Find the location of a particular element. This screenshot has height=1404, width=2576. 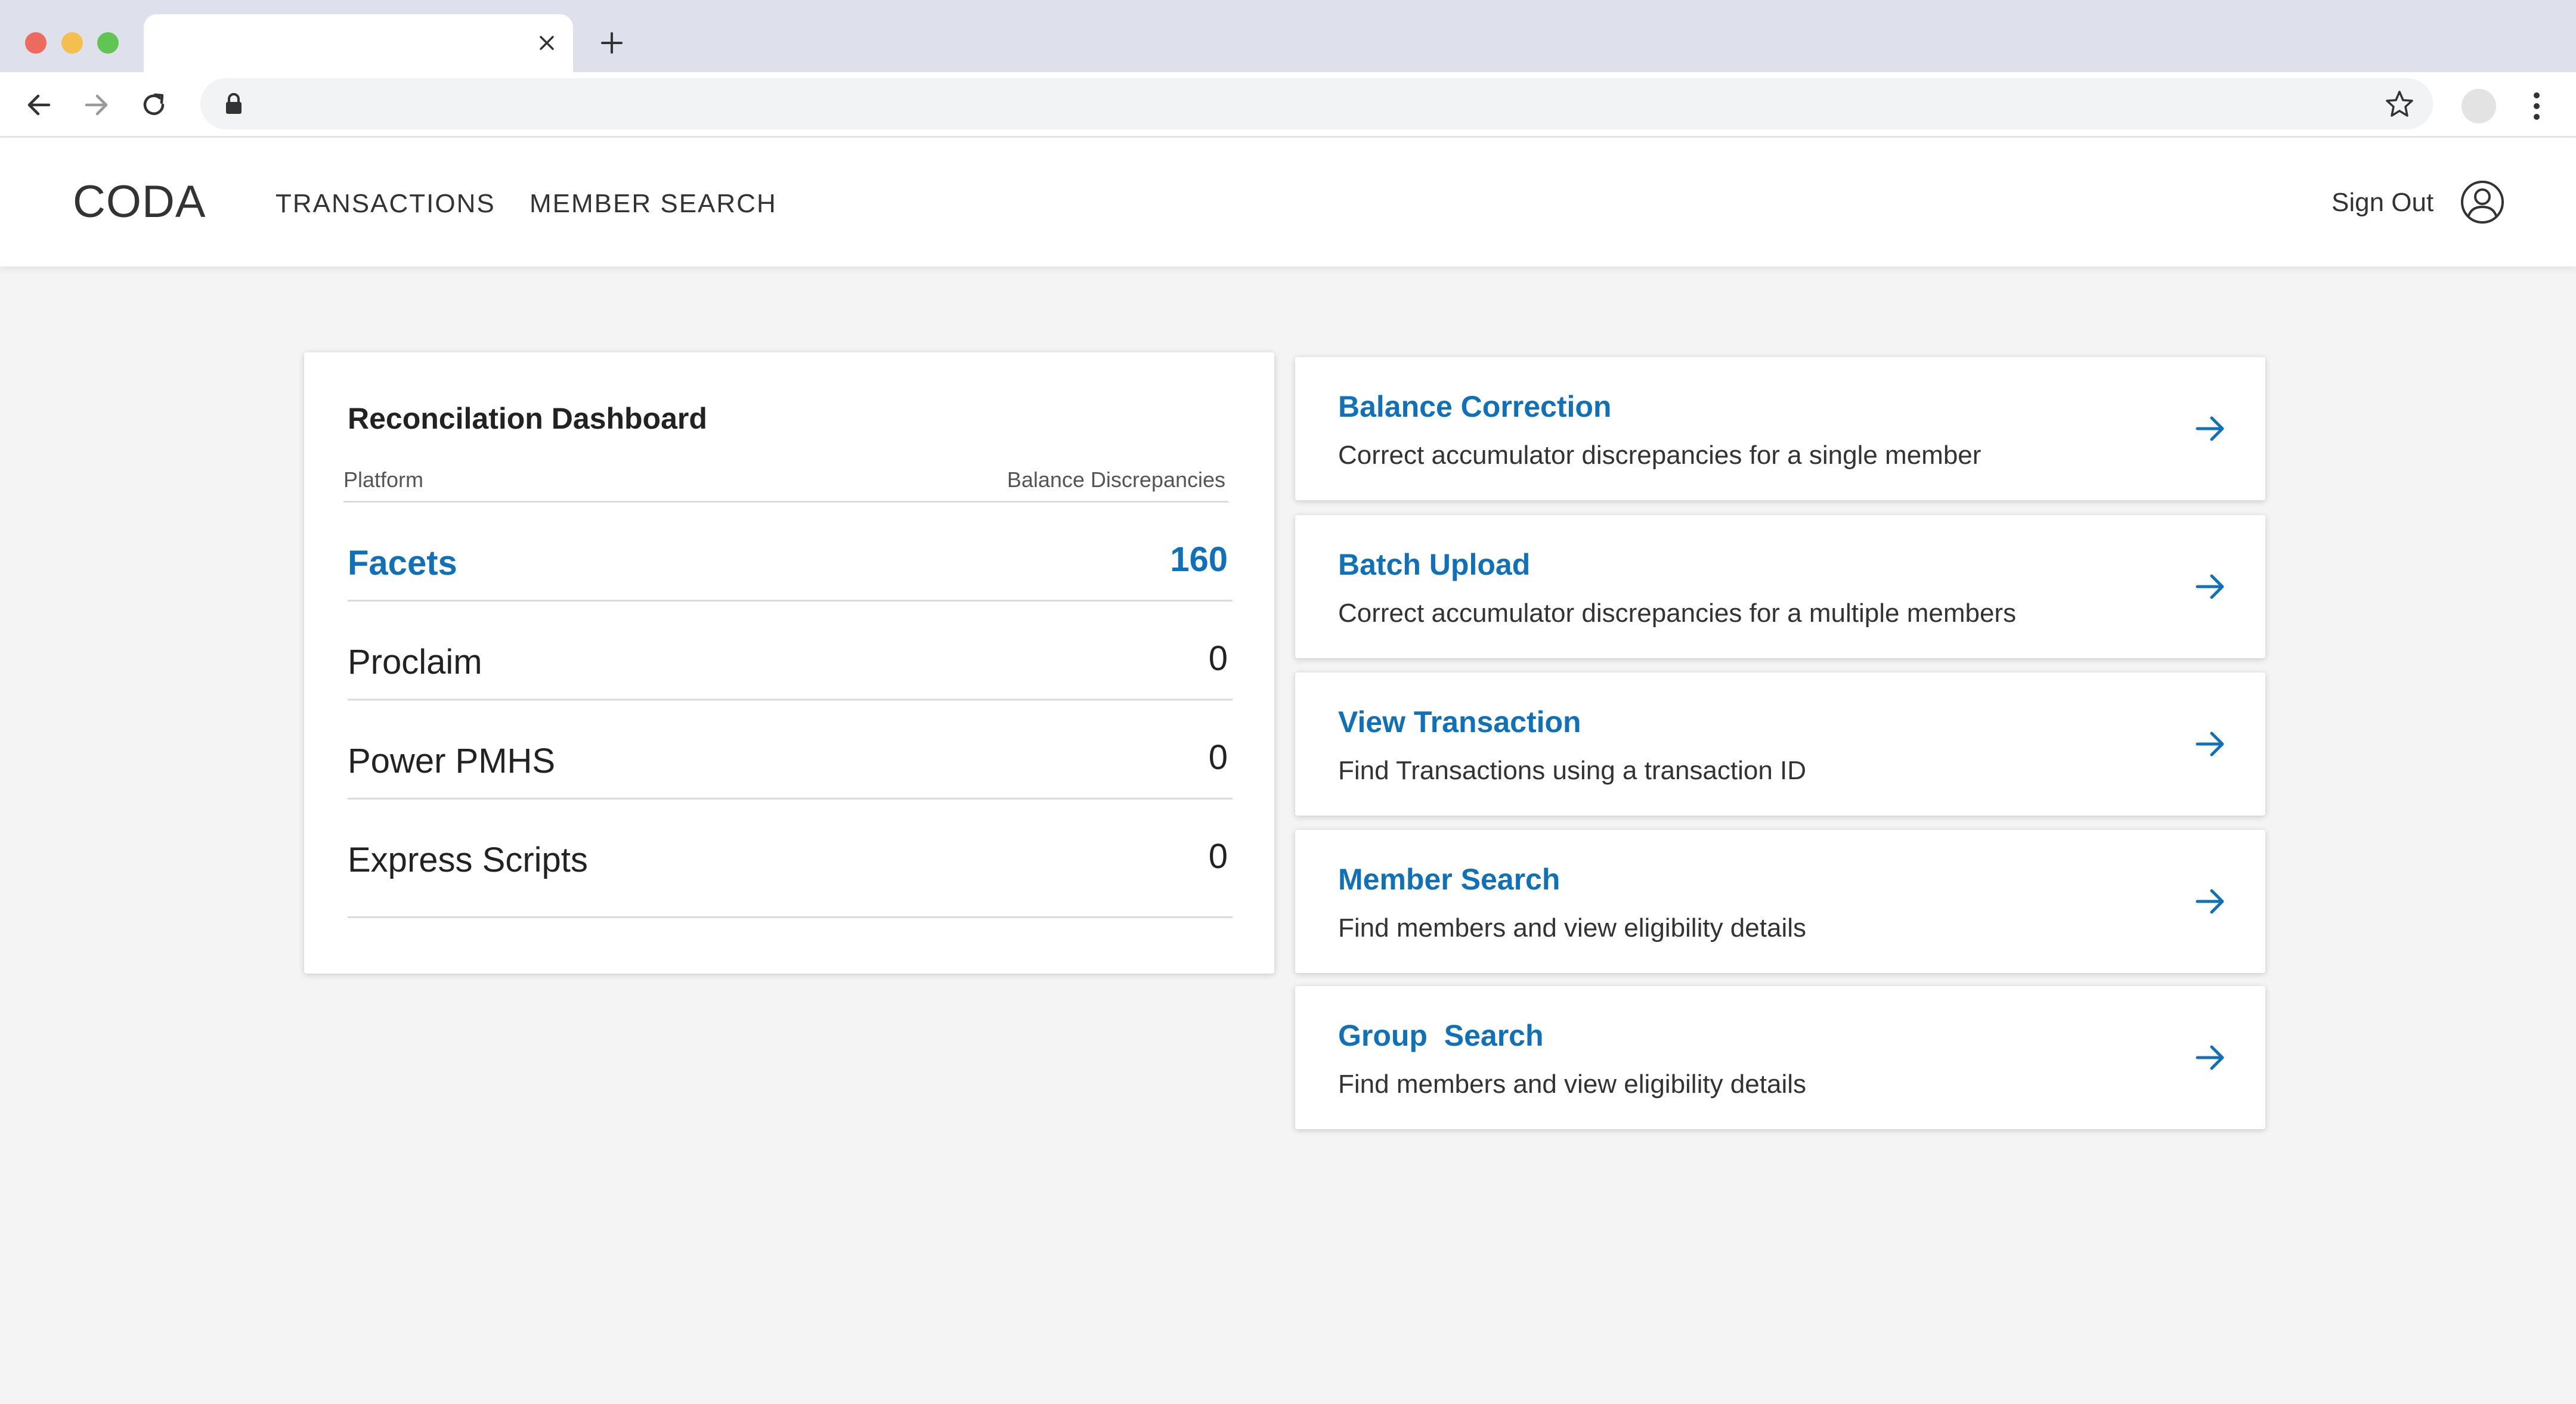

close-icon is located at coordinates (547, 43).